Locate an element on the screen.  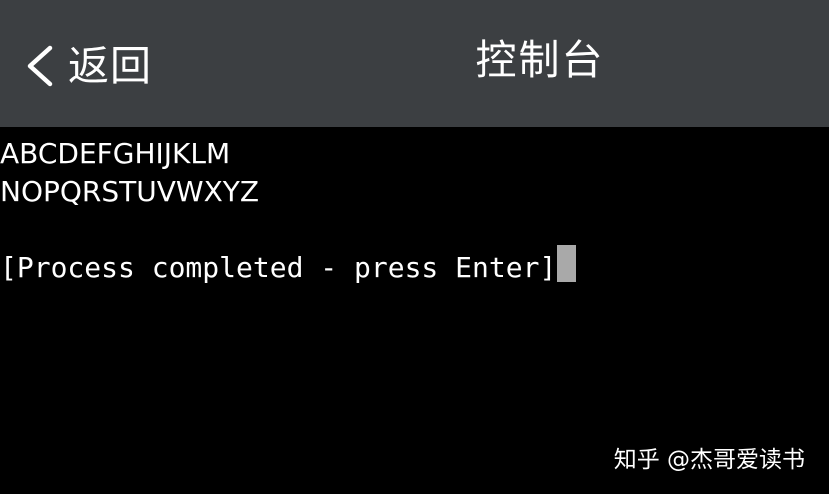
text-cursor is located at coordinates (567, 263).